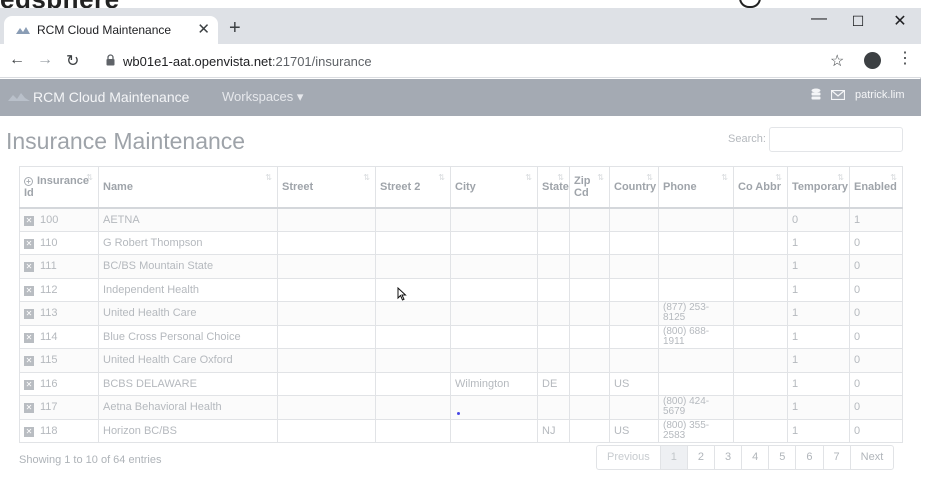 This screenshot has height=490, width=932. I want to click on browser-tab: RCM Cloud Maintenance ✕, so click(111, 30).